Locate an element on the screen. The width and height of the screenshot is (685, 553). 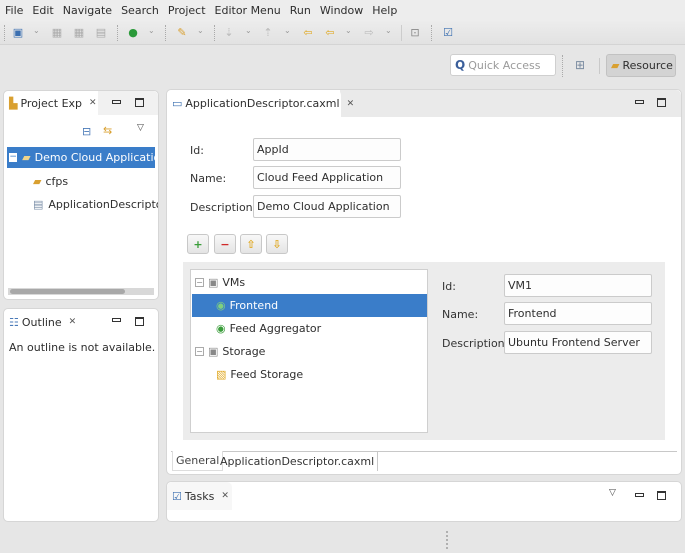
forward-icon: ⇨ is located at coordinates (369, 32).